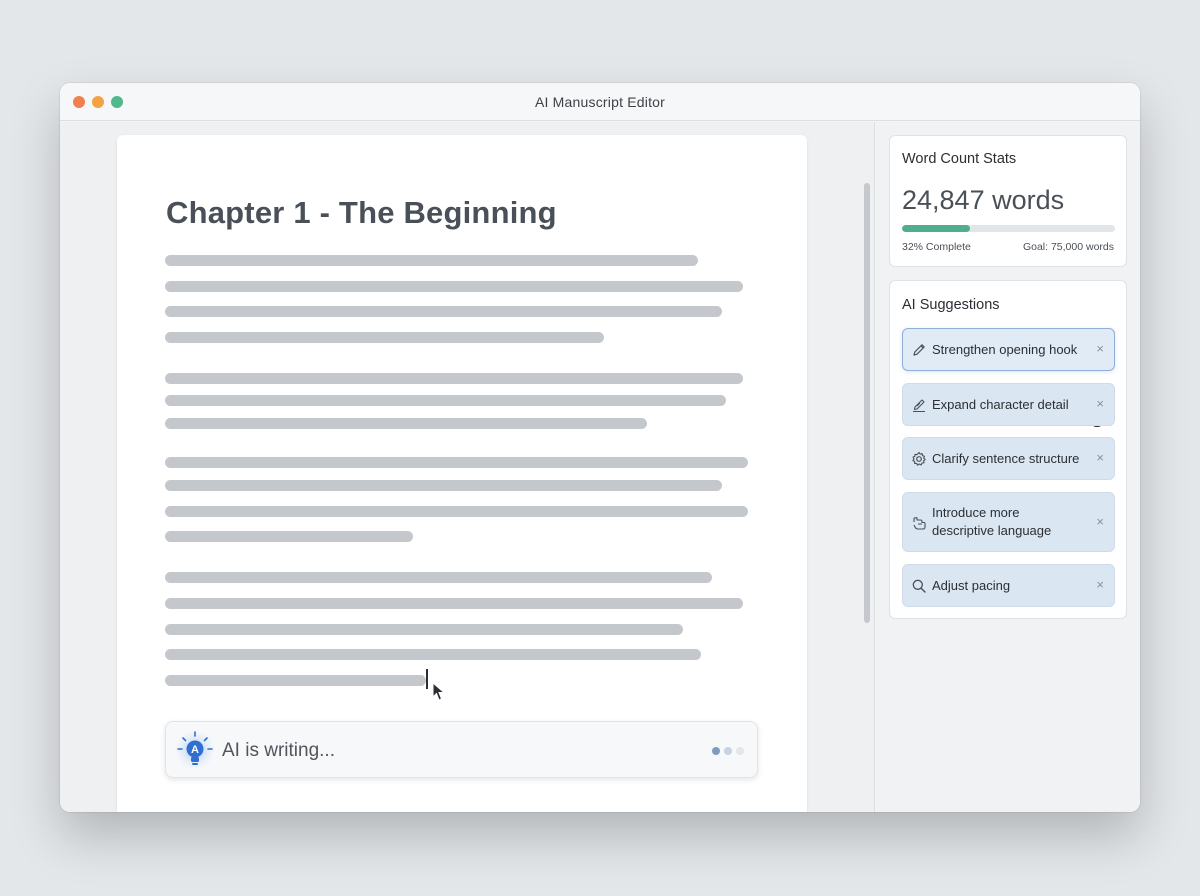 This screenshot has height=896, width=1200. What do you see at coordinates (361, 213) in the screenshot?
I see `chapter-title: Chapter 1 - The Beginning` at bounding box center [361, 213].